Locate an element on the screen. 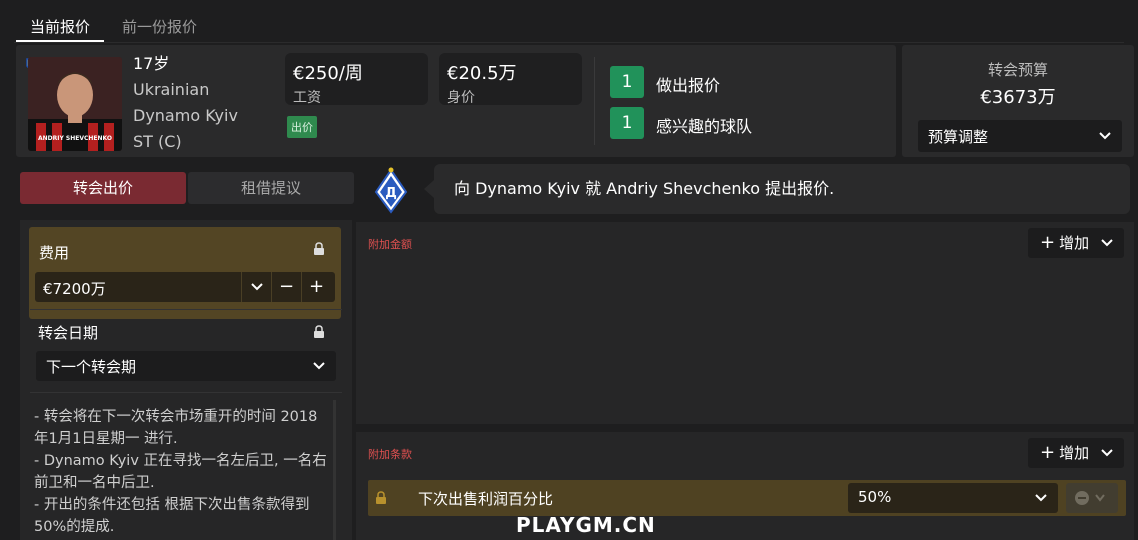 The width and height of the screenshot is (1138, 540). tab-current-offer: 当前报价 is located at coordinates (60, 26).